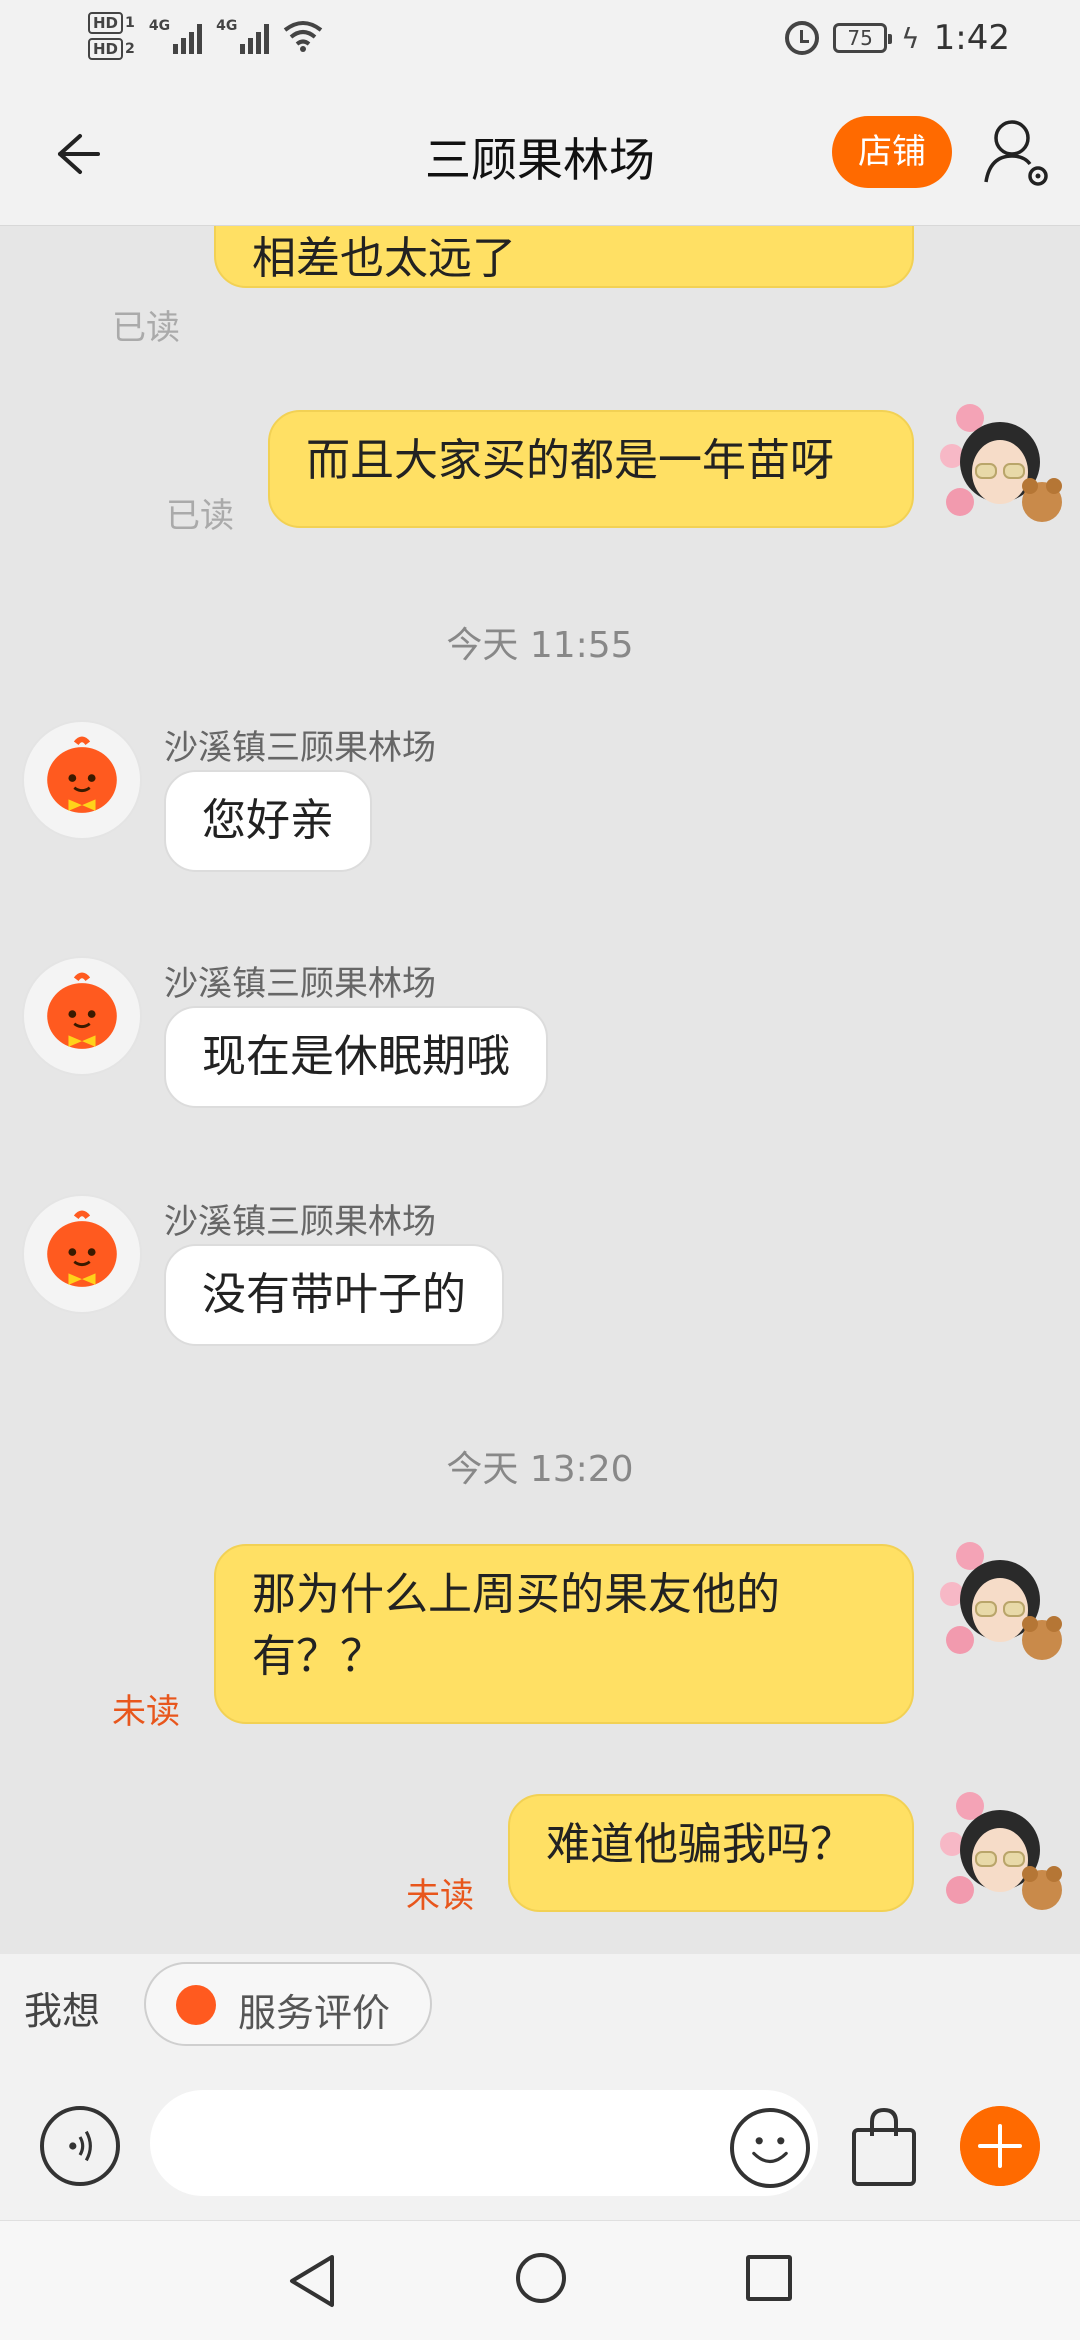 The width and height of the screenshot is (1080, 2340). I want to click on emoji-icon, so click(770, 2148).